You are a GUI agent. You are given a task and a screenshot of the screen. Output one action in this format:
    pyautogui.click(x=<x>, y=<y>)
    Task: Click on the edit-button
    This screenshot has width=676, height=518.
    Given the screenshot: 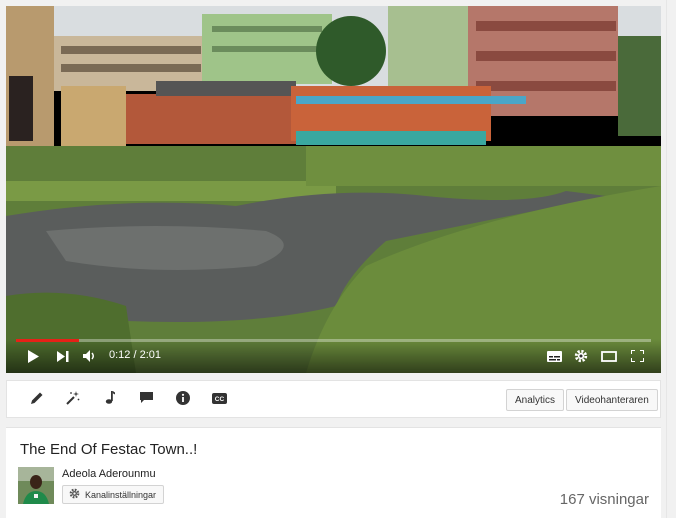 What is the action you would take?
    pyautogui.click(x=37, y=400)
    